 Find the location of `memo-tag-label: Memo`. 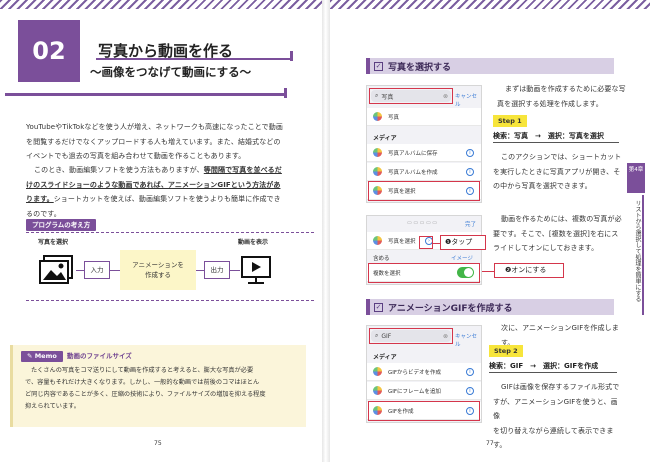

memo-tag-label: Memo is located at coordinates (45, 356).